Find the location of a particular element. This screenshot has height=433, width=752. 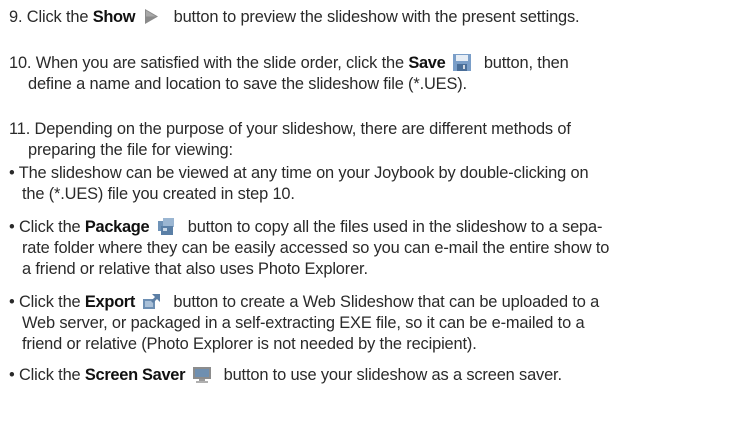

package-icon is located at coordinates (166, 226).